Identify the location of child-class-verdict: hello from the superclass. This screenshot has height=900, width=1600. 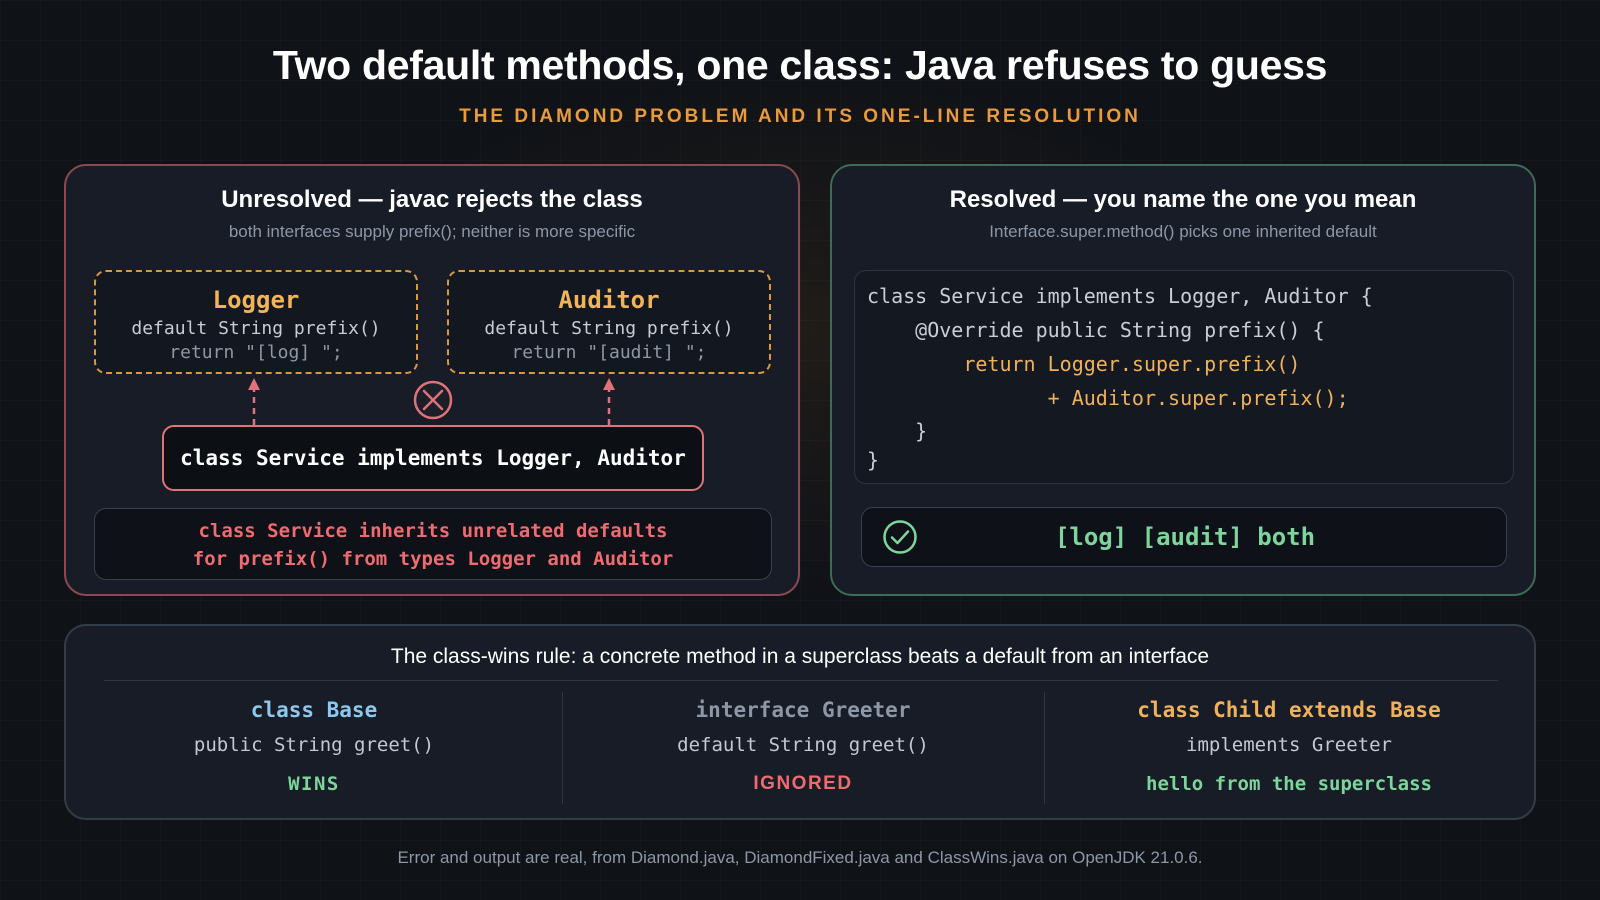
(1289, 784).